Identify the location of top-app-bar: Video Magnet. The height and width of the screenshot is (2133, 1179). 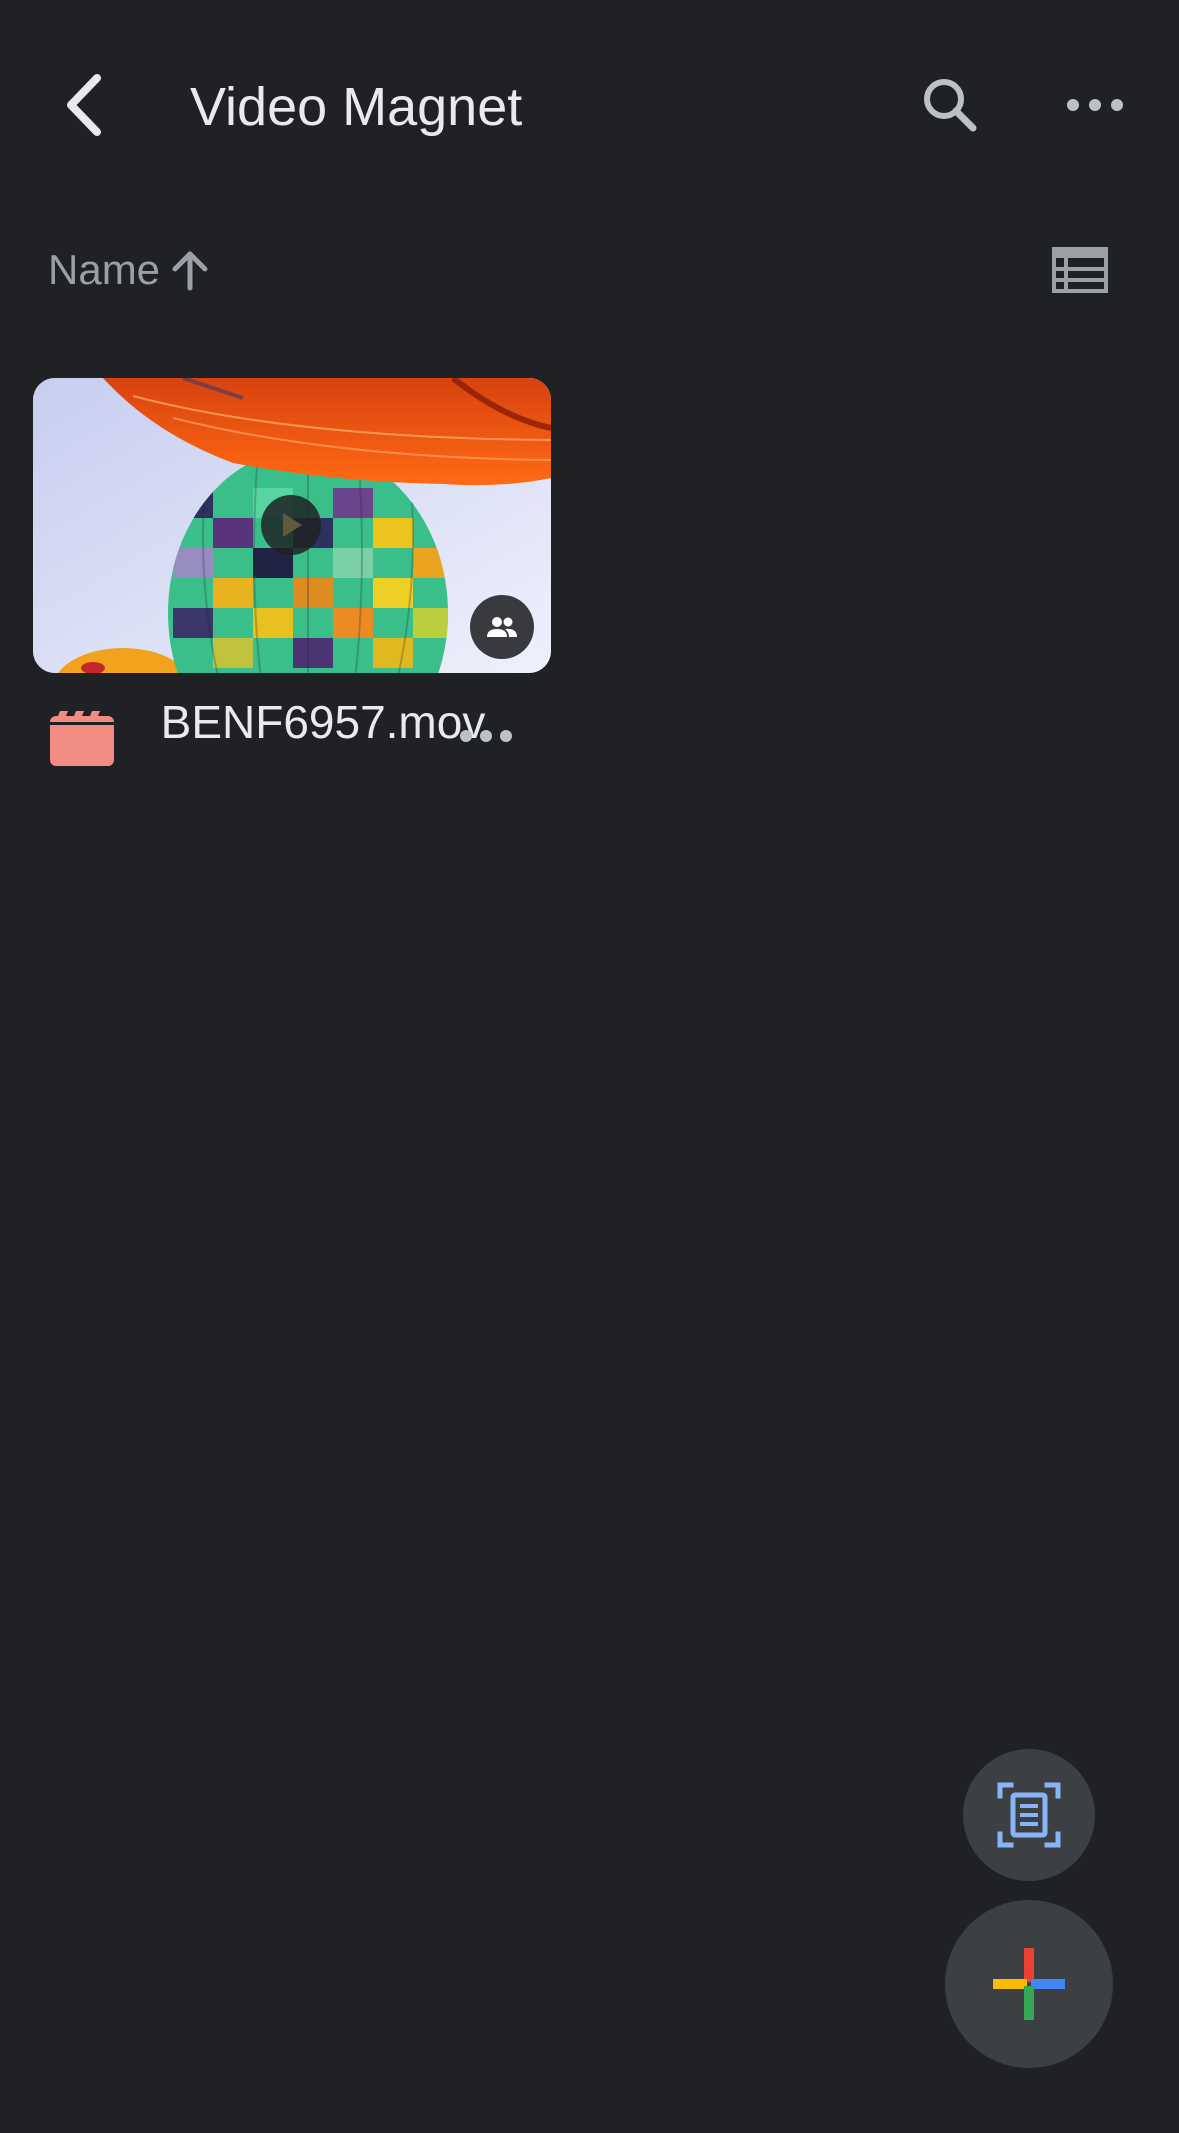
(589, 108).